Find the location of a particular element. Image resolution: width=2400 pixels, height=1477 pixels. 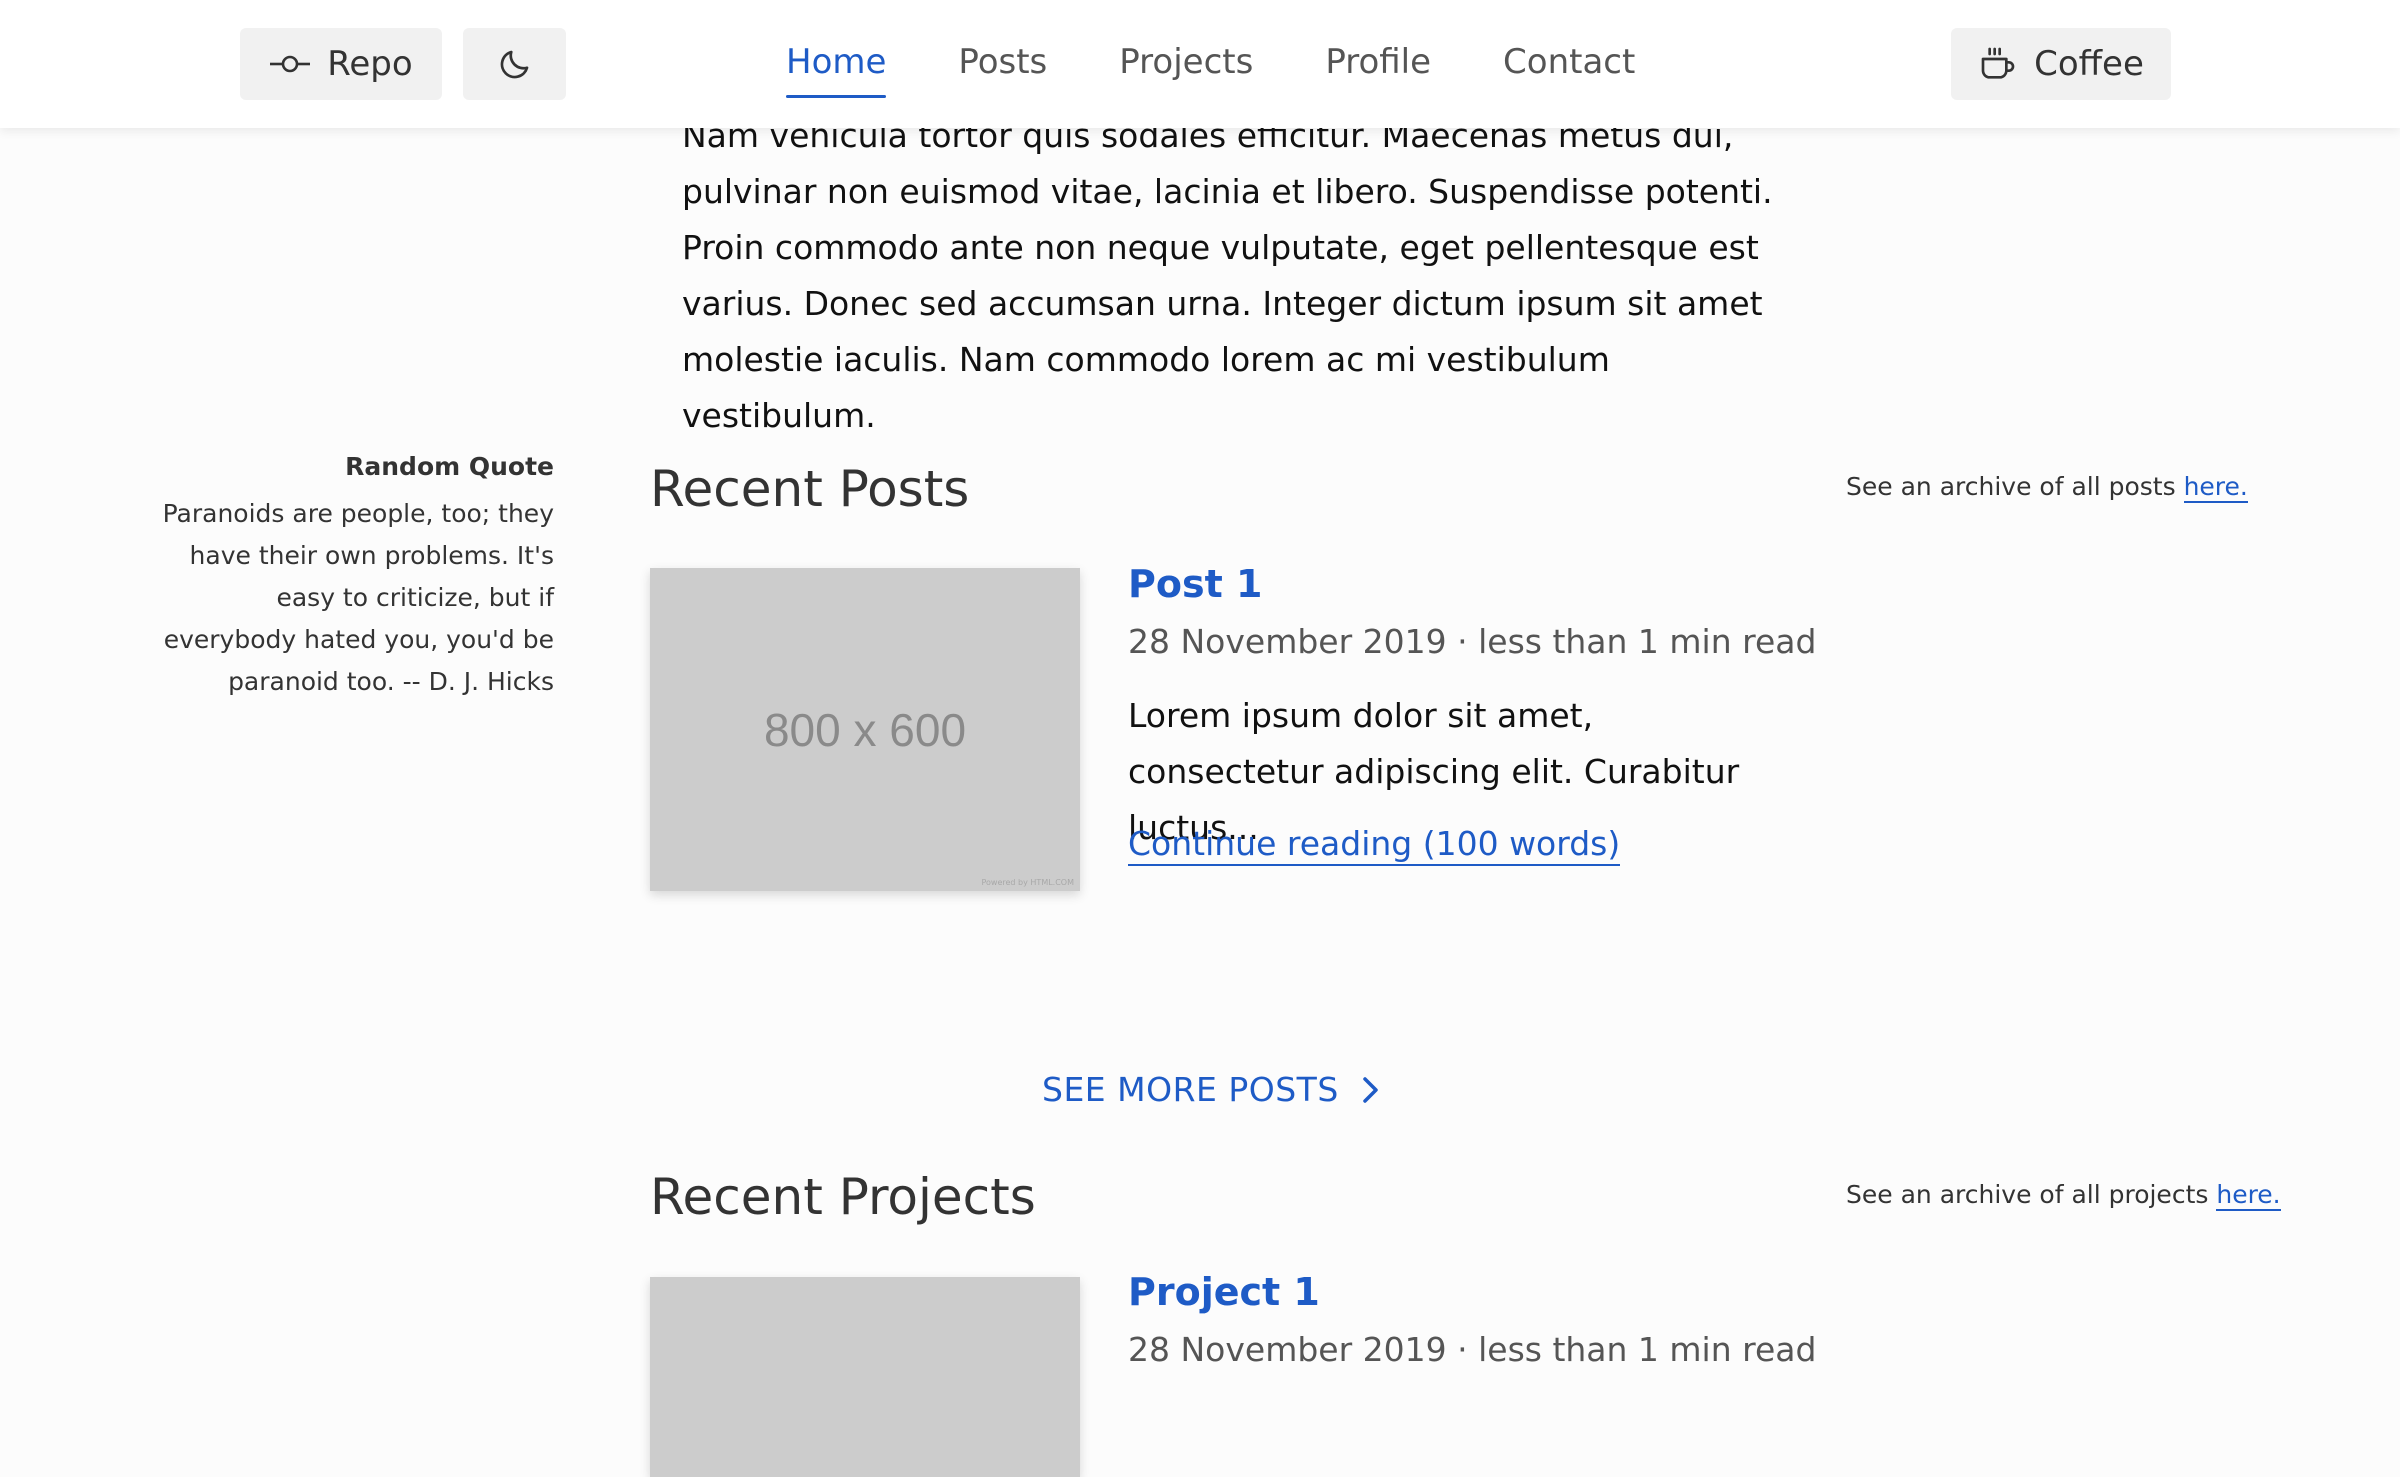

see-more-posts-link: SEE MORE POSTS is located at coordinates (1211, 1089).